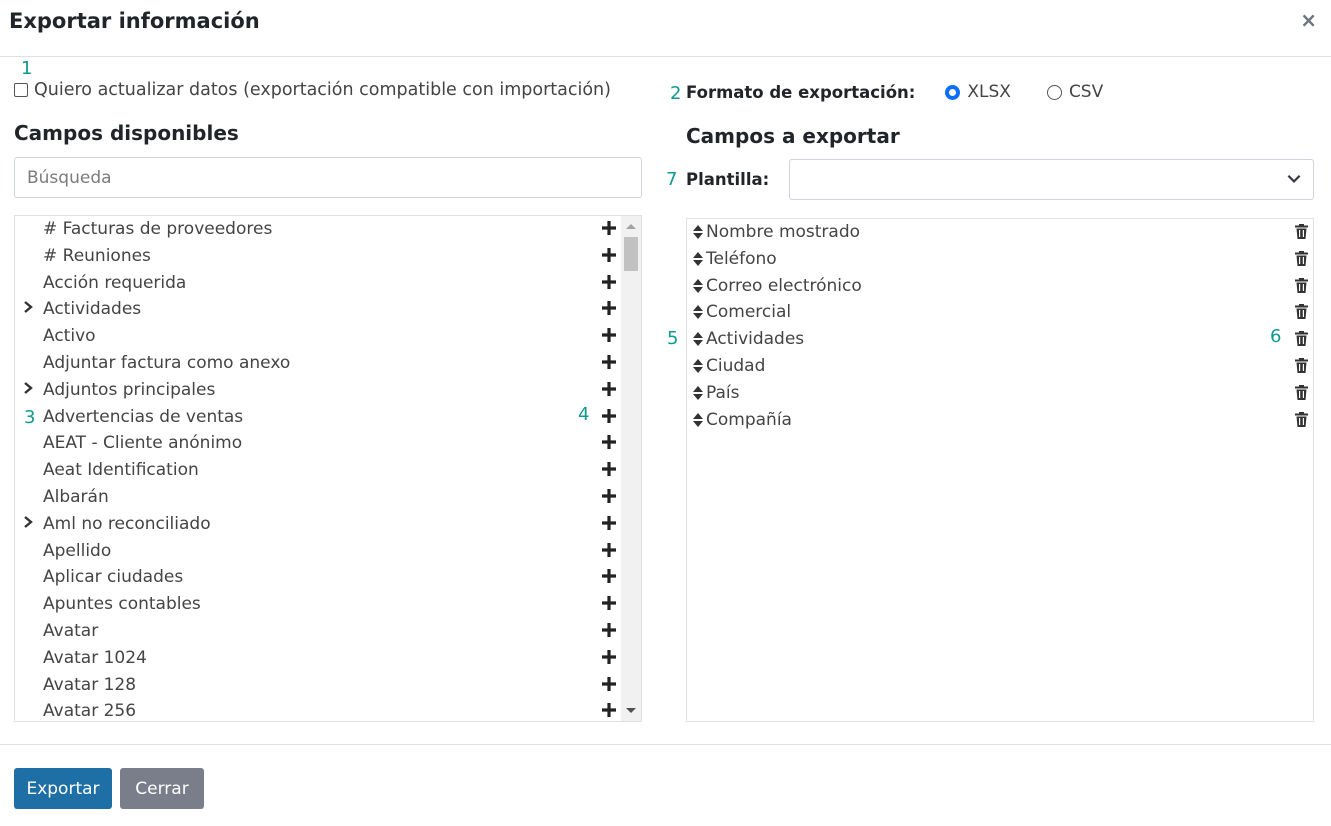  What do you see at coordinates (115, 282) in the screenshot?
I see `available-field-label: Acción requerida` at bounding box center [115, 282].